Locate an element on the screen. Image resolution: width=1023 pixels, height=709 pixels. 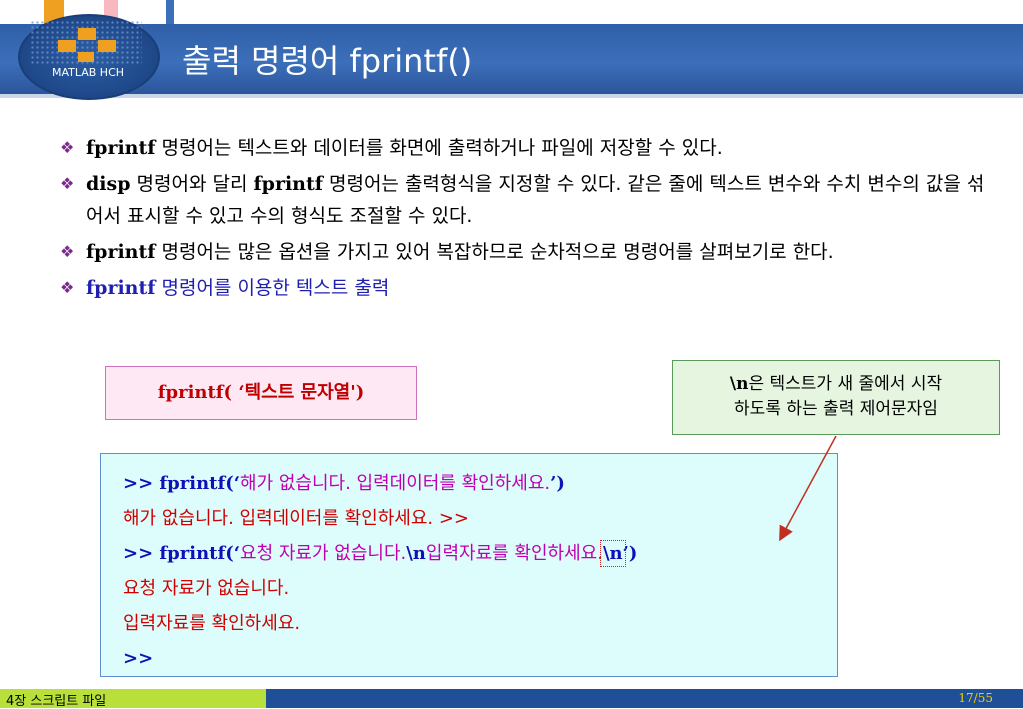
output-line: 요청 자료가 없습니다. is located at coordinates (206, 588).